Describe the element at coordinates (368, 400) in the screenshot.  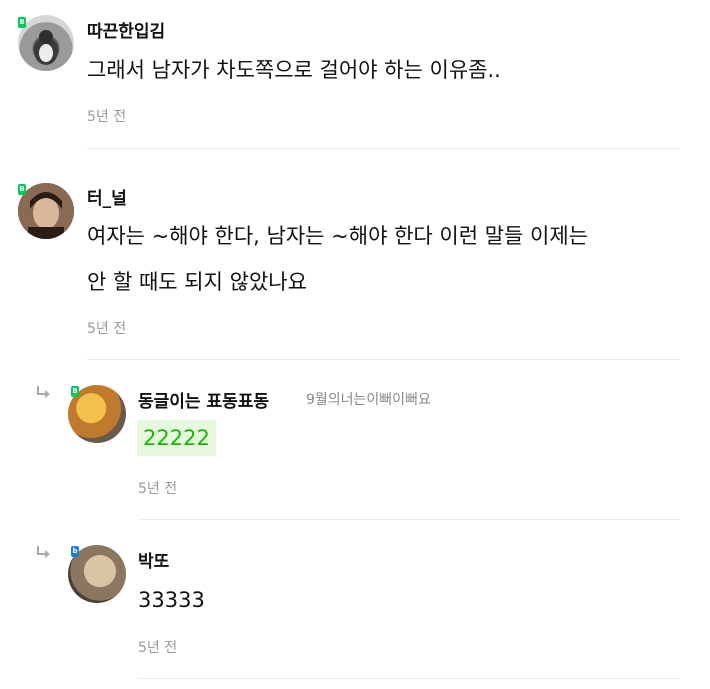
I see `comment-subtitle: 9월의너는이뻐이뻐요` at that location.